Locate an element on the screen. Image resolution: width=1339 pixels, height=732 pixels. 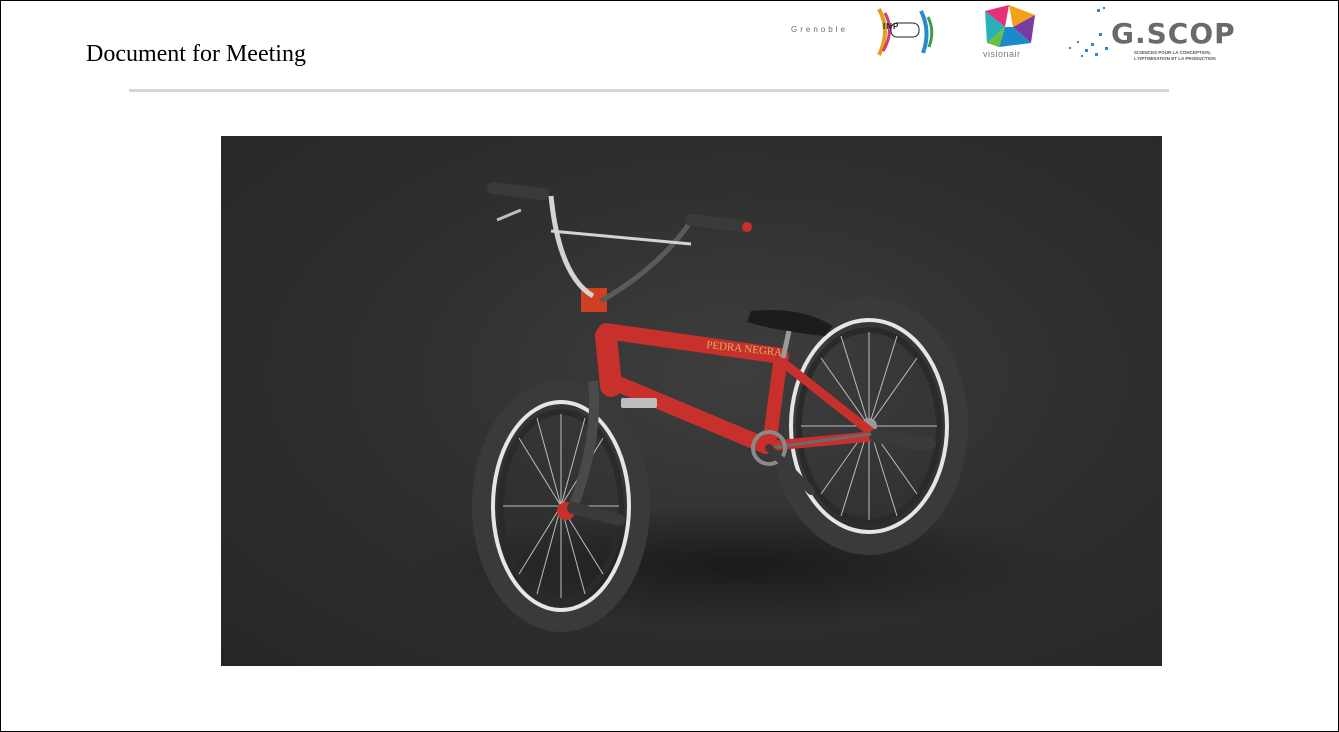
pedal is located at coordinates (639, 403).